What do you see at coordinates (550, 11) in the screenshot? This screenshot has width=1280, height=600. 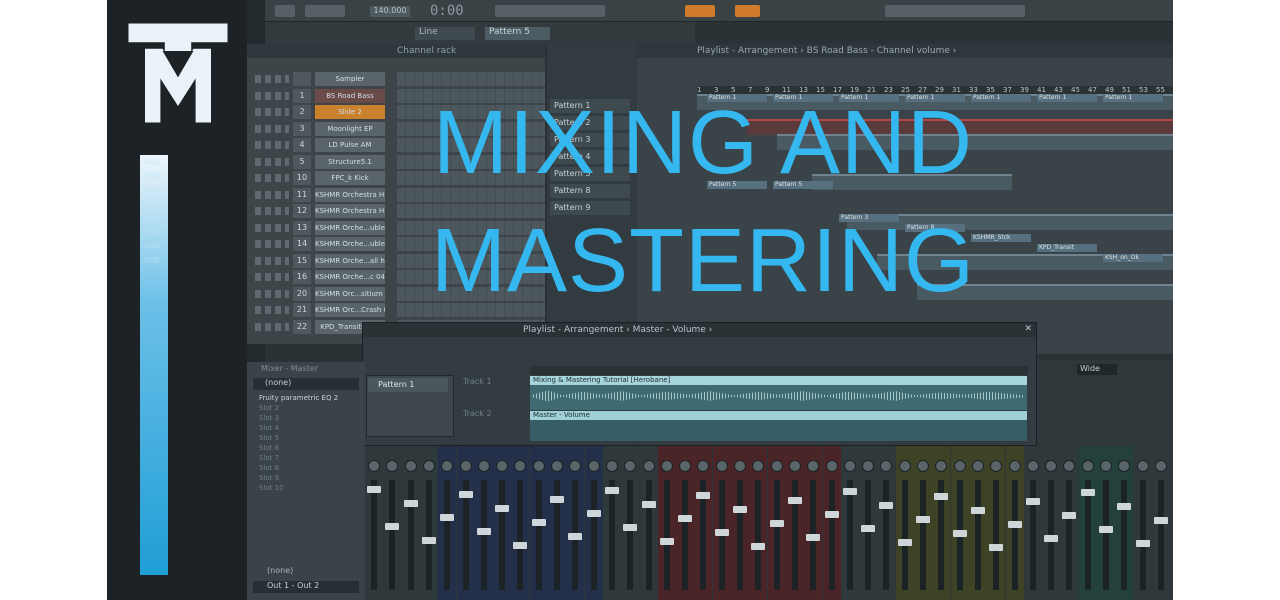 I see `tool-buttons` at bounding box center [550, 11].